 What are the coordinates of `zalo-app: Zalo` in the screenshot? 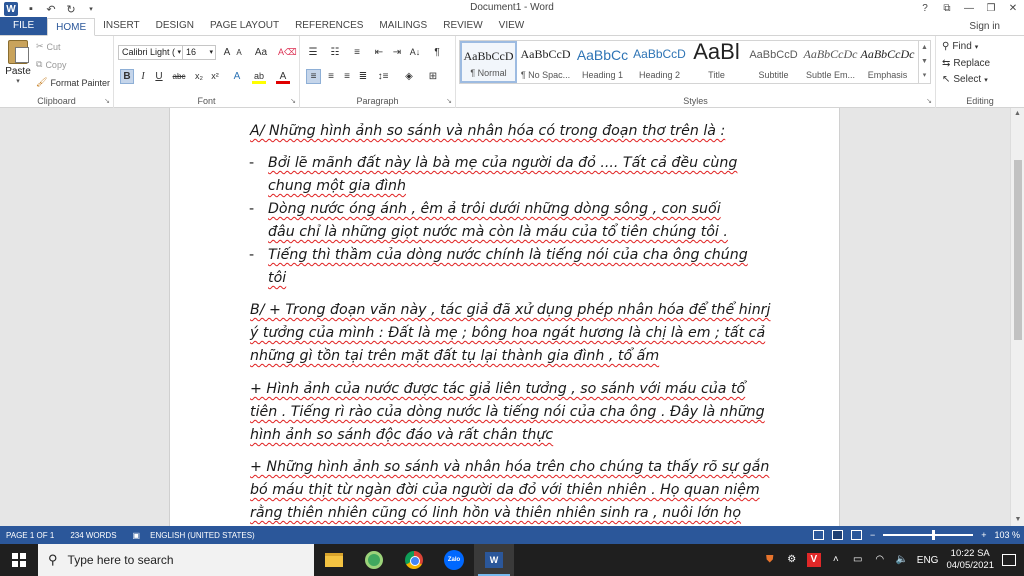 It's located at (454, 560).